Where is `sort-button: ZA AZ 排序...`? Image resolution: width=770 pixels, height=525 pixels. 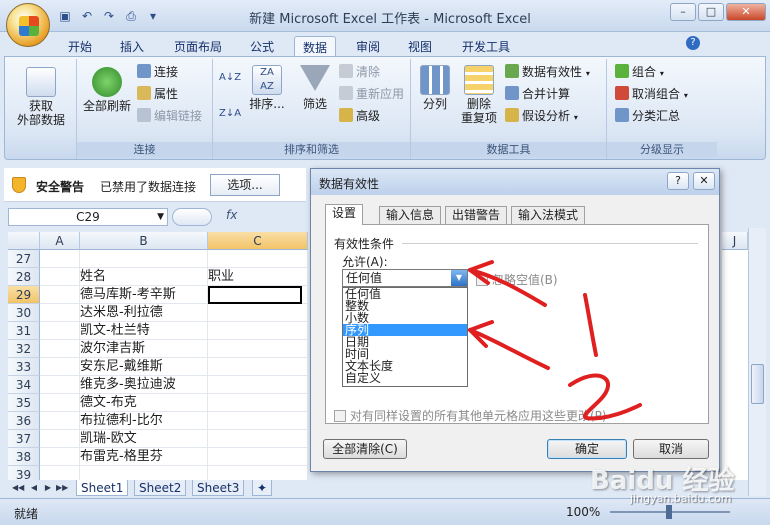
sort-button: ZA AZ 排序... is located at coordinates (267, 88).